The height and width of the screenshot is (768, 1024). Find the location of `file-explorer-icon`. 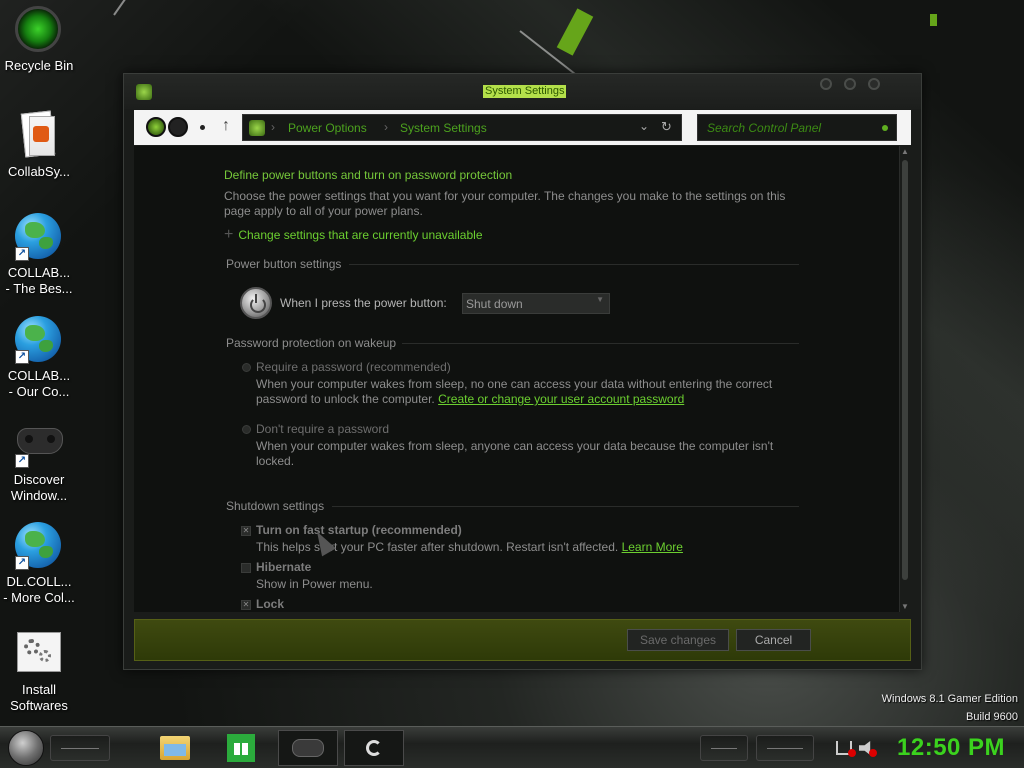

file-explorer-icon is located at coordinates (175, 748).